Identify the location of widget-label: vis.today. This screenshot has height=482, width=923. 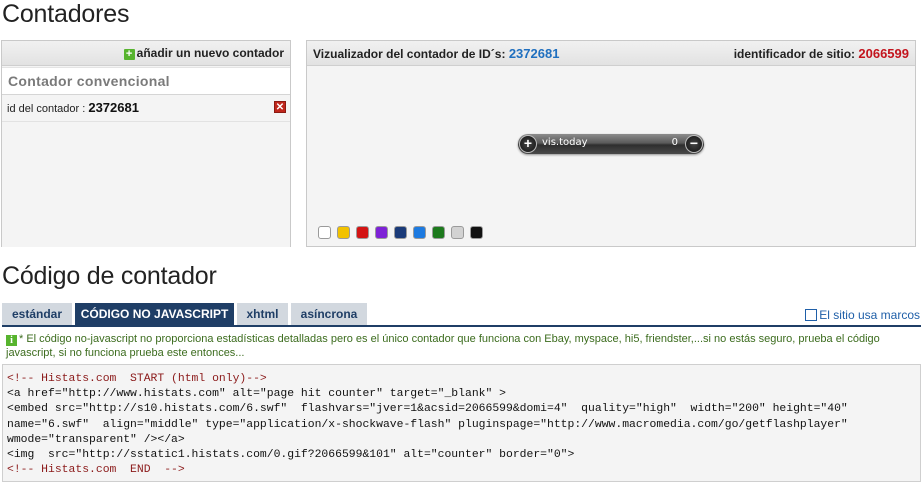
(565, 142).